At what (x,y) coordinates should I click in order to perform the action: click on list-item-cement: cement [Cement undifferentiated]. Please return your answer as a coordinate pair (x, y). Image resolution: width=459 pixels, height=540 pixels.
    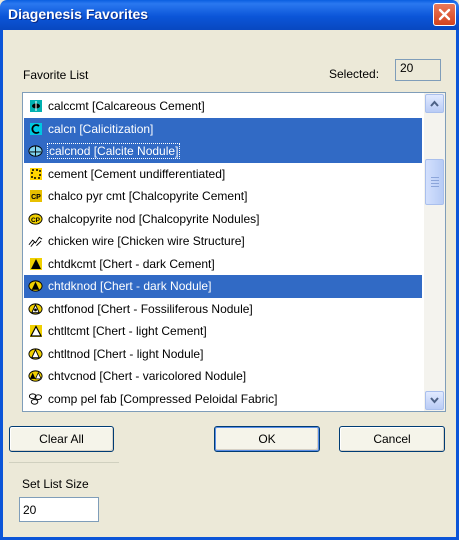
    Looking at the image, I should click on (223, 174).